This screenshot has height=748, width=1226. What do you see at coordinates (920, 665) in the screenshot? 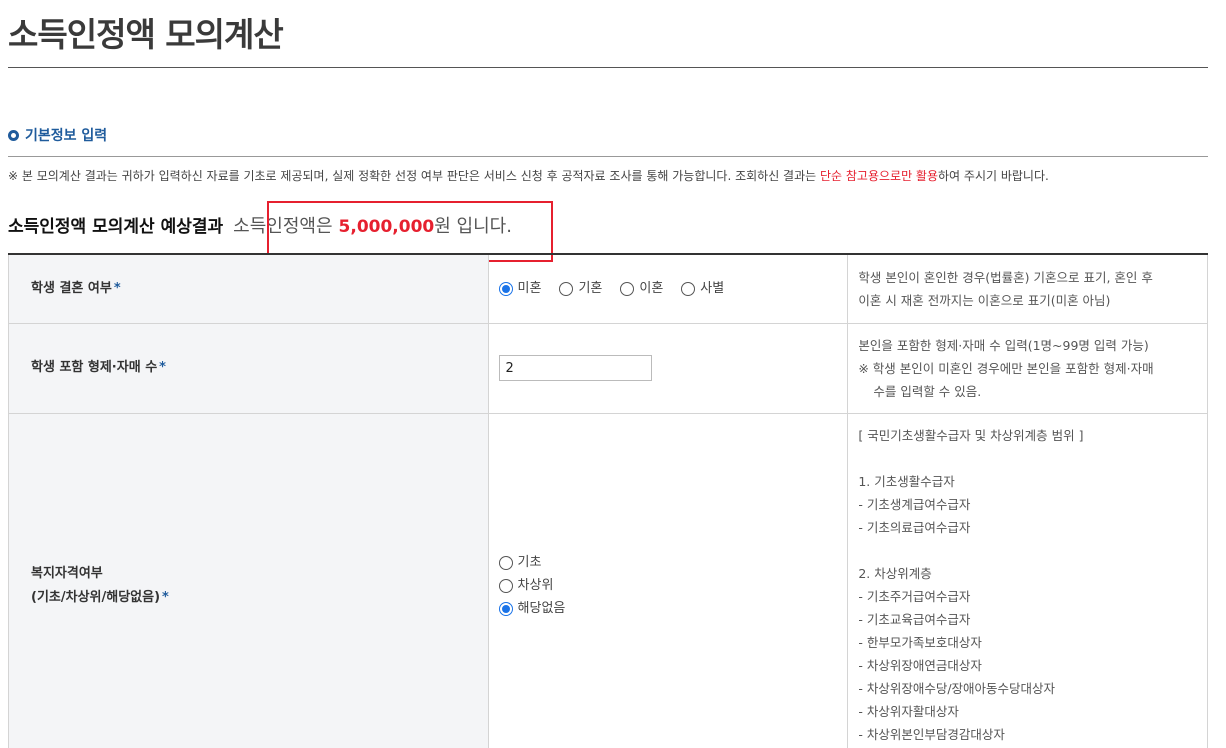
I see `desc-item: - 차상위장애연금대상자` at bounding box center [920, 665].